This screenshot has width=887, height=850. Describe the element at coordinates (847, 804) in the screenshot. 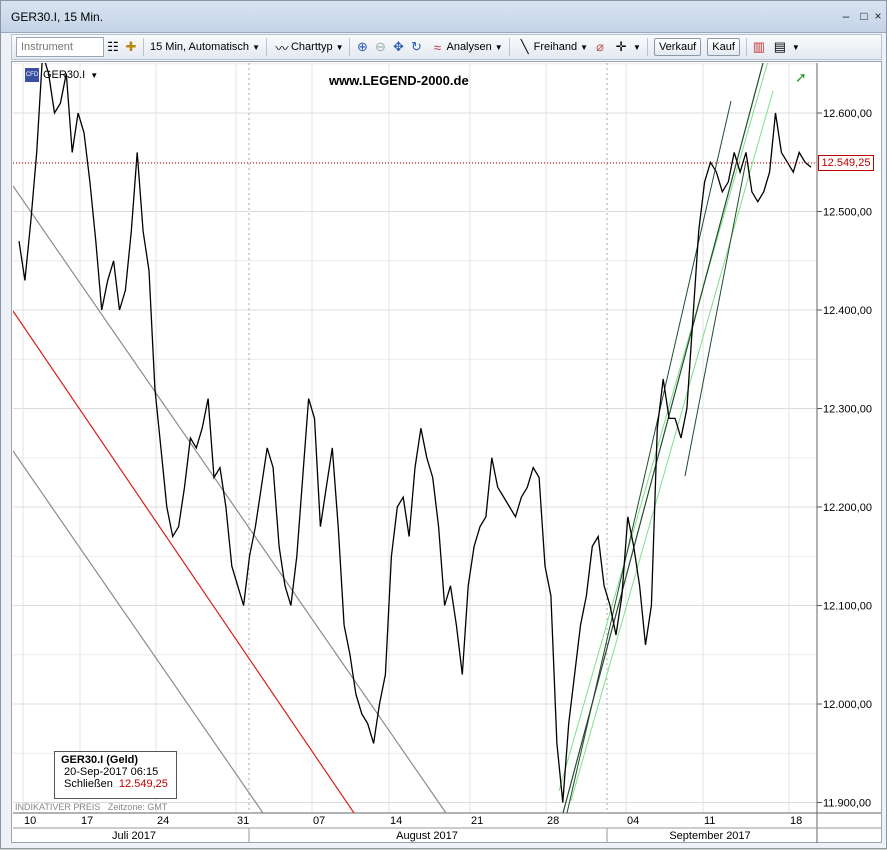

I see `y-tick-label: 11.900,00` at that location.